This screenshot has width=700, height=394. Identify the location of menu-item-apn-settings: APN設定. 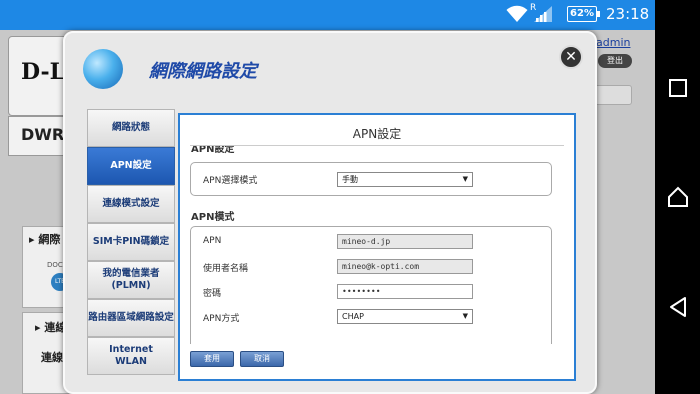
(131, 166).